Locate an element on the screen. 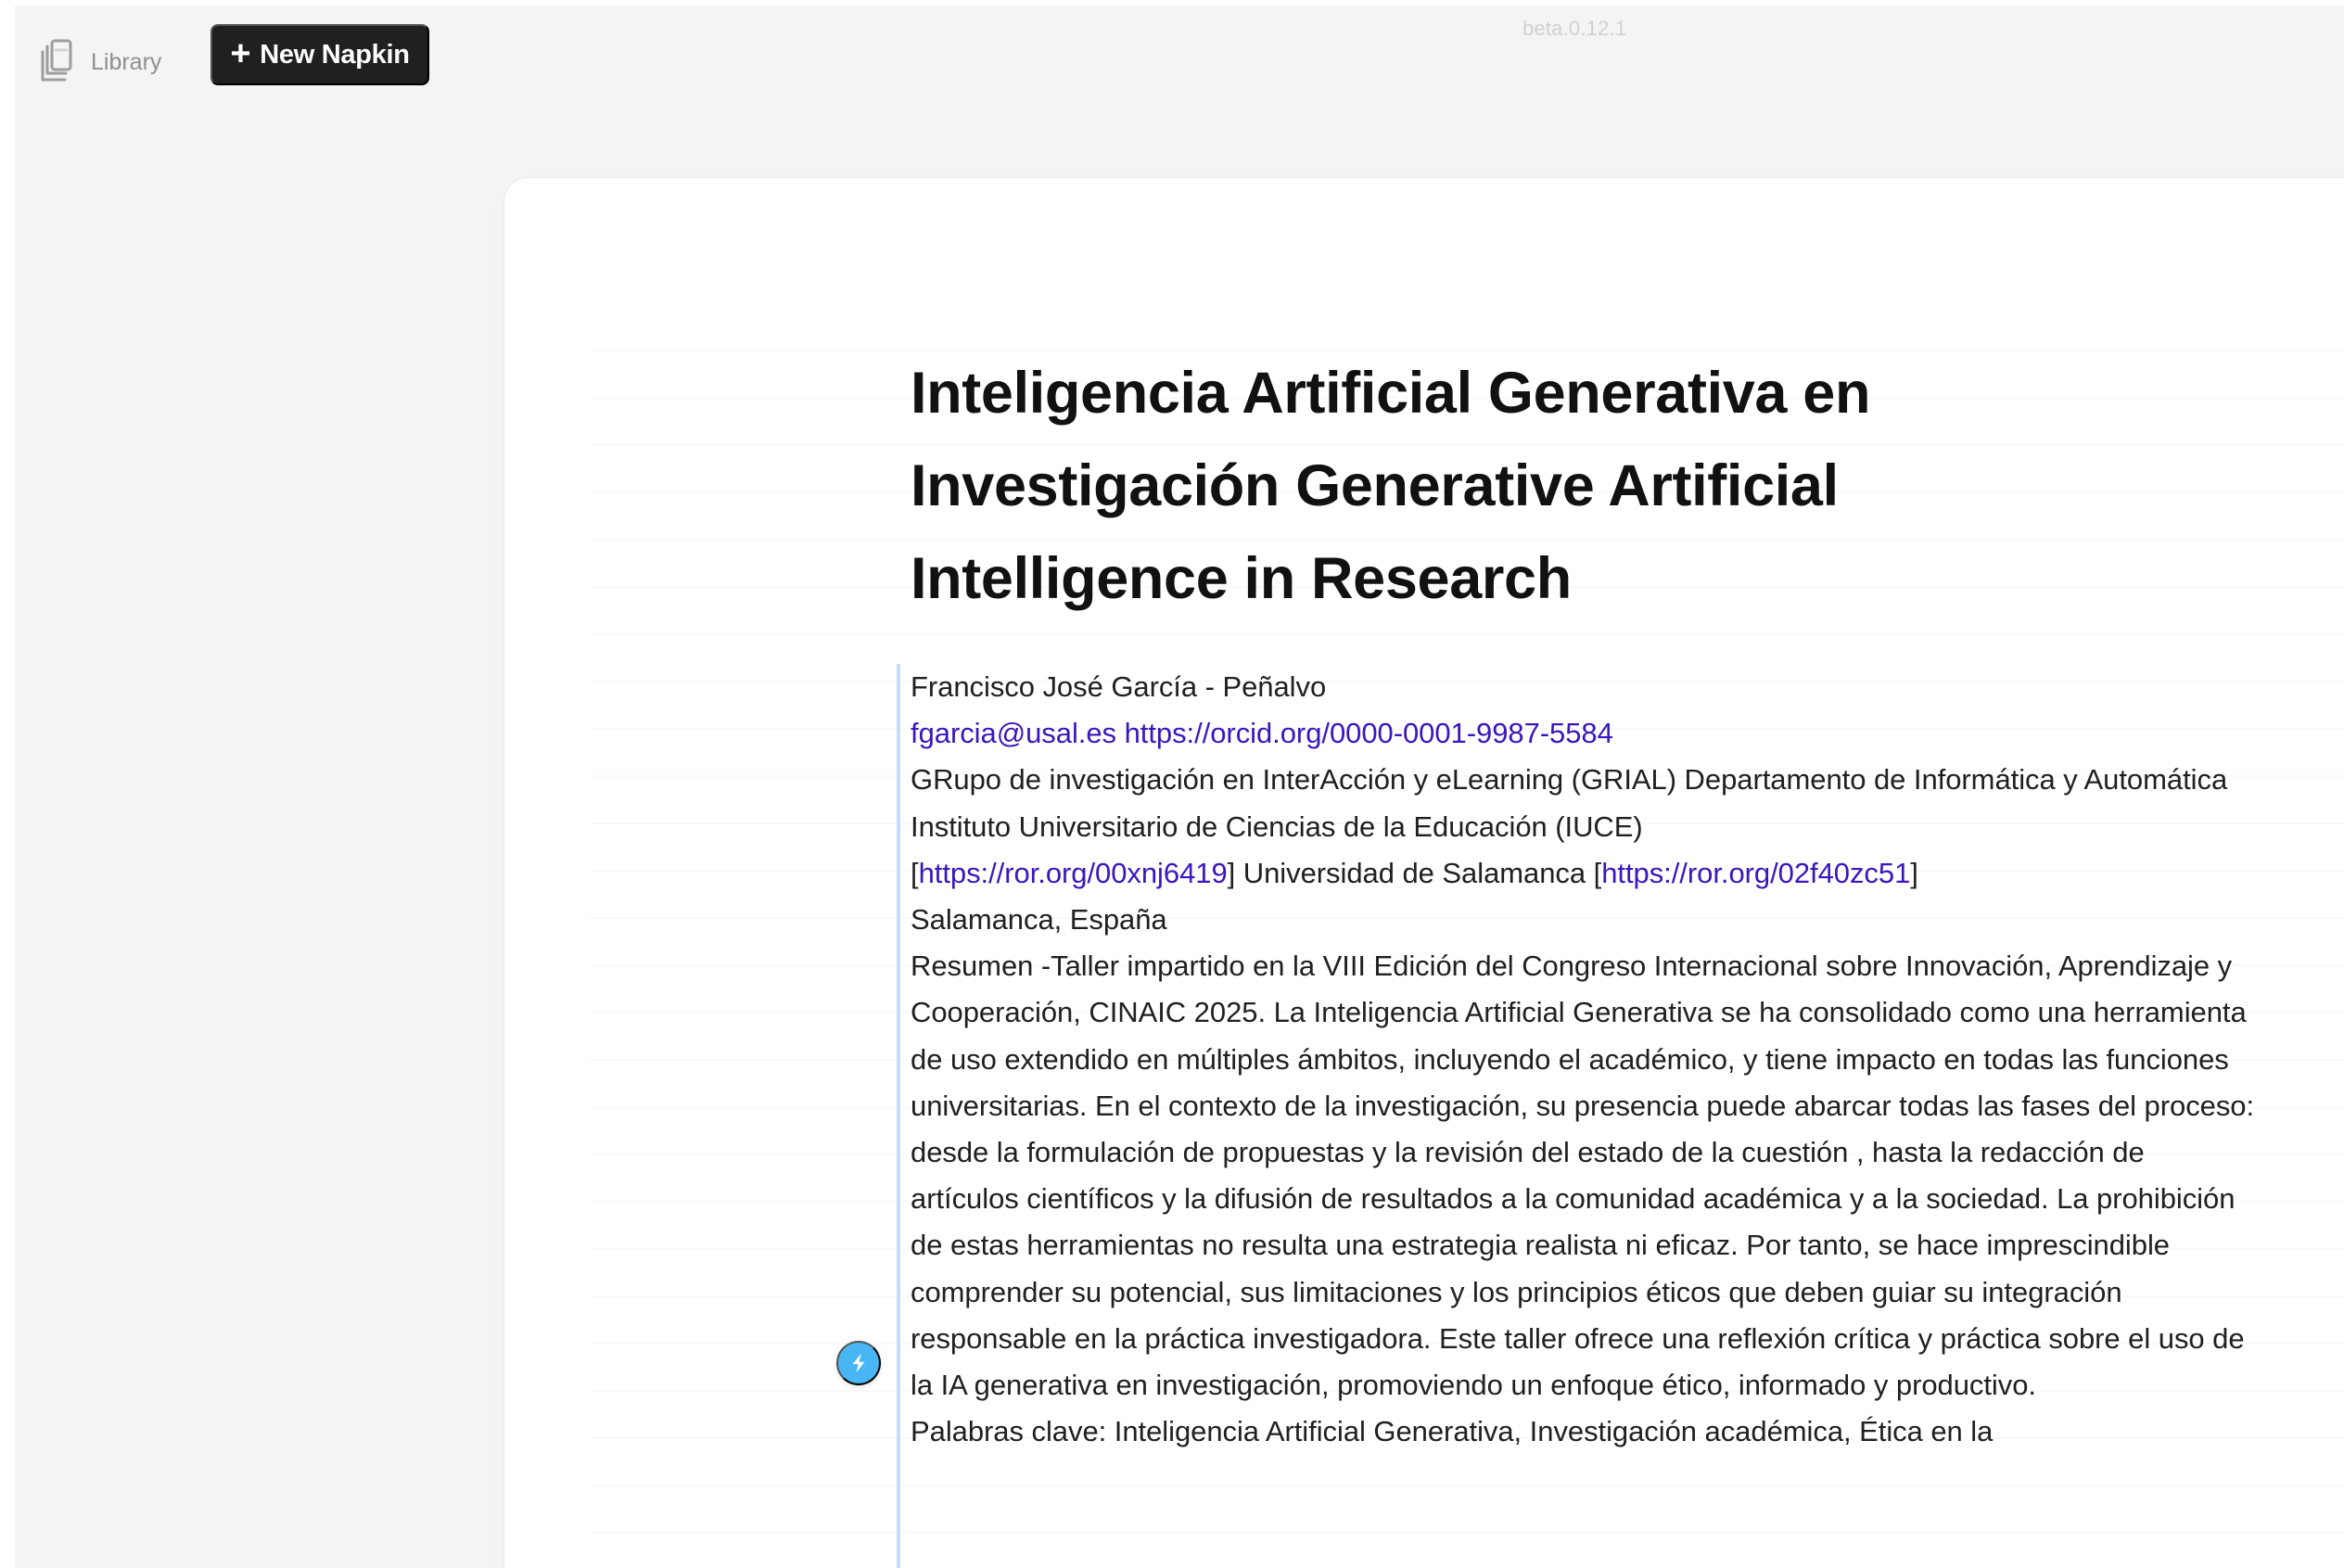 The image size is (2344, 1568). orcid-link: https://orcid.org/0000-0001-9987-5584 is located at coordinates (1369, 733).